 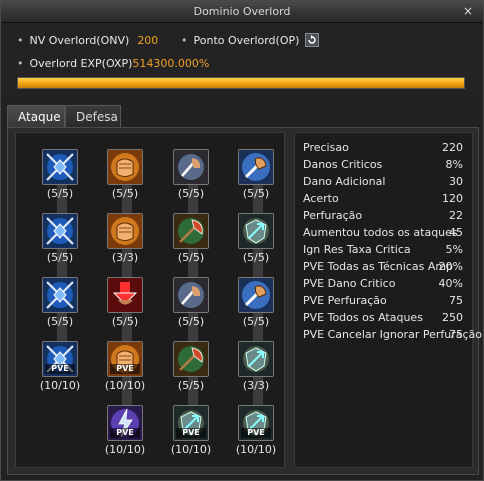 What do you see at coordinates (383, 200) in the screenshot?
I see `stat-row: Acerto 120` at bounding box center [383, 200].